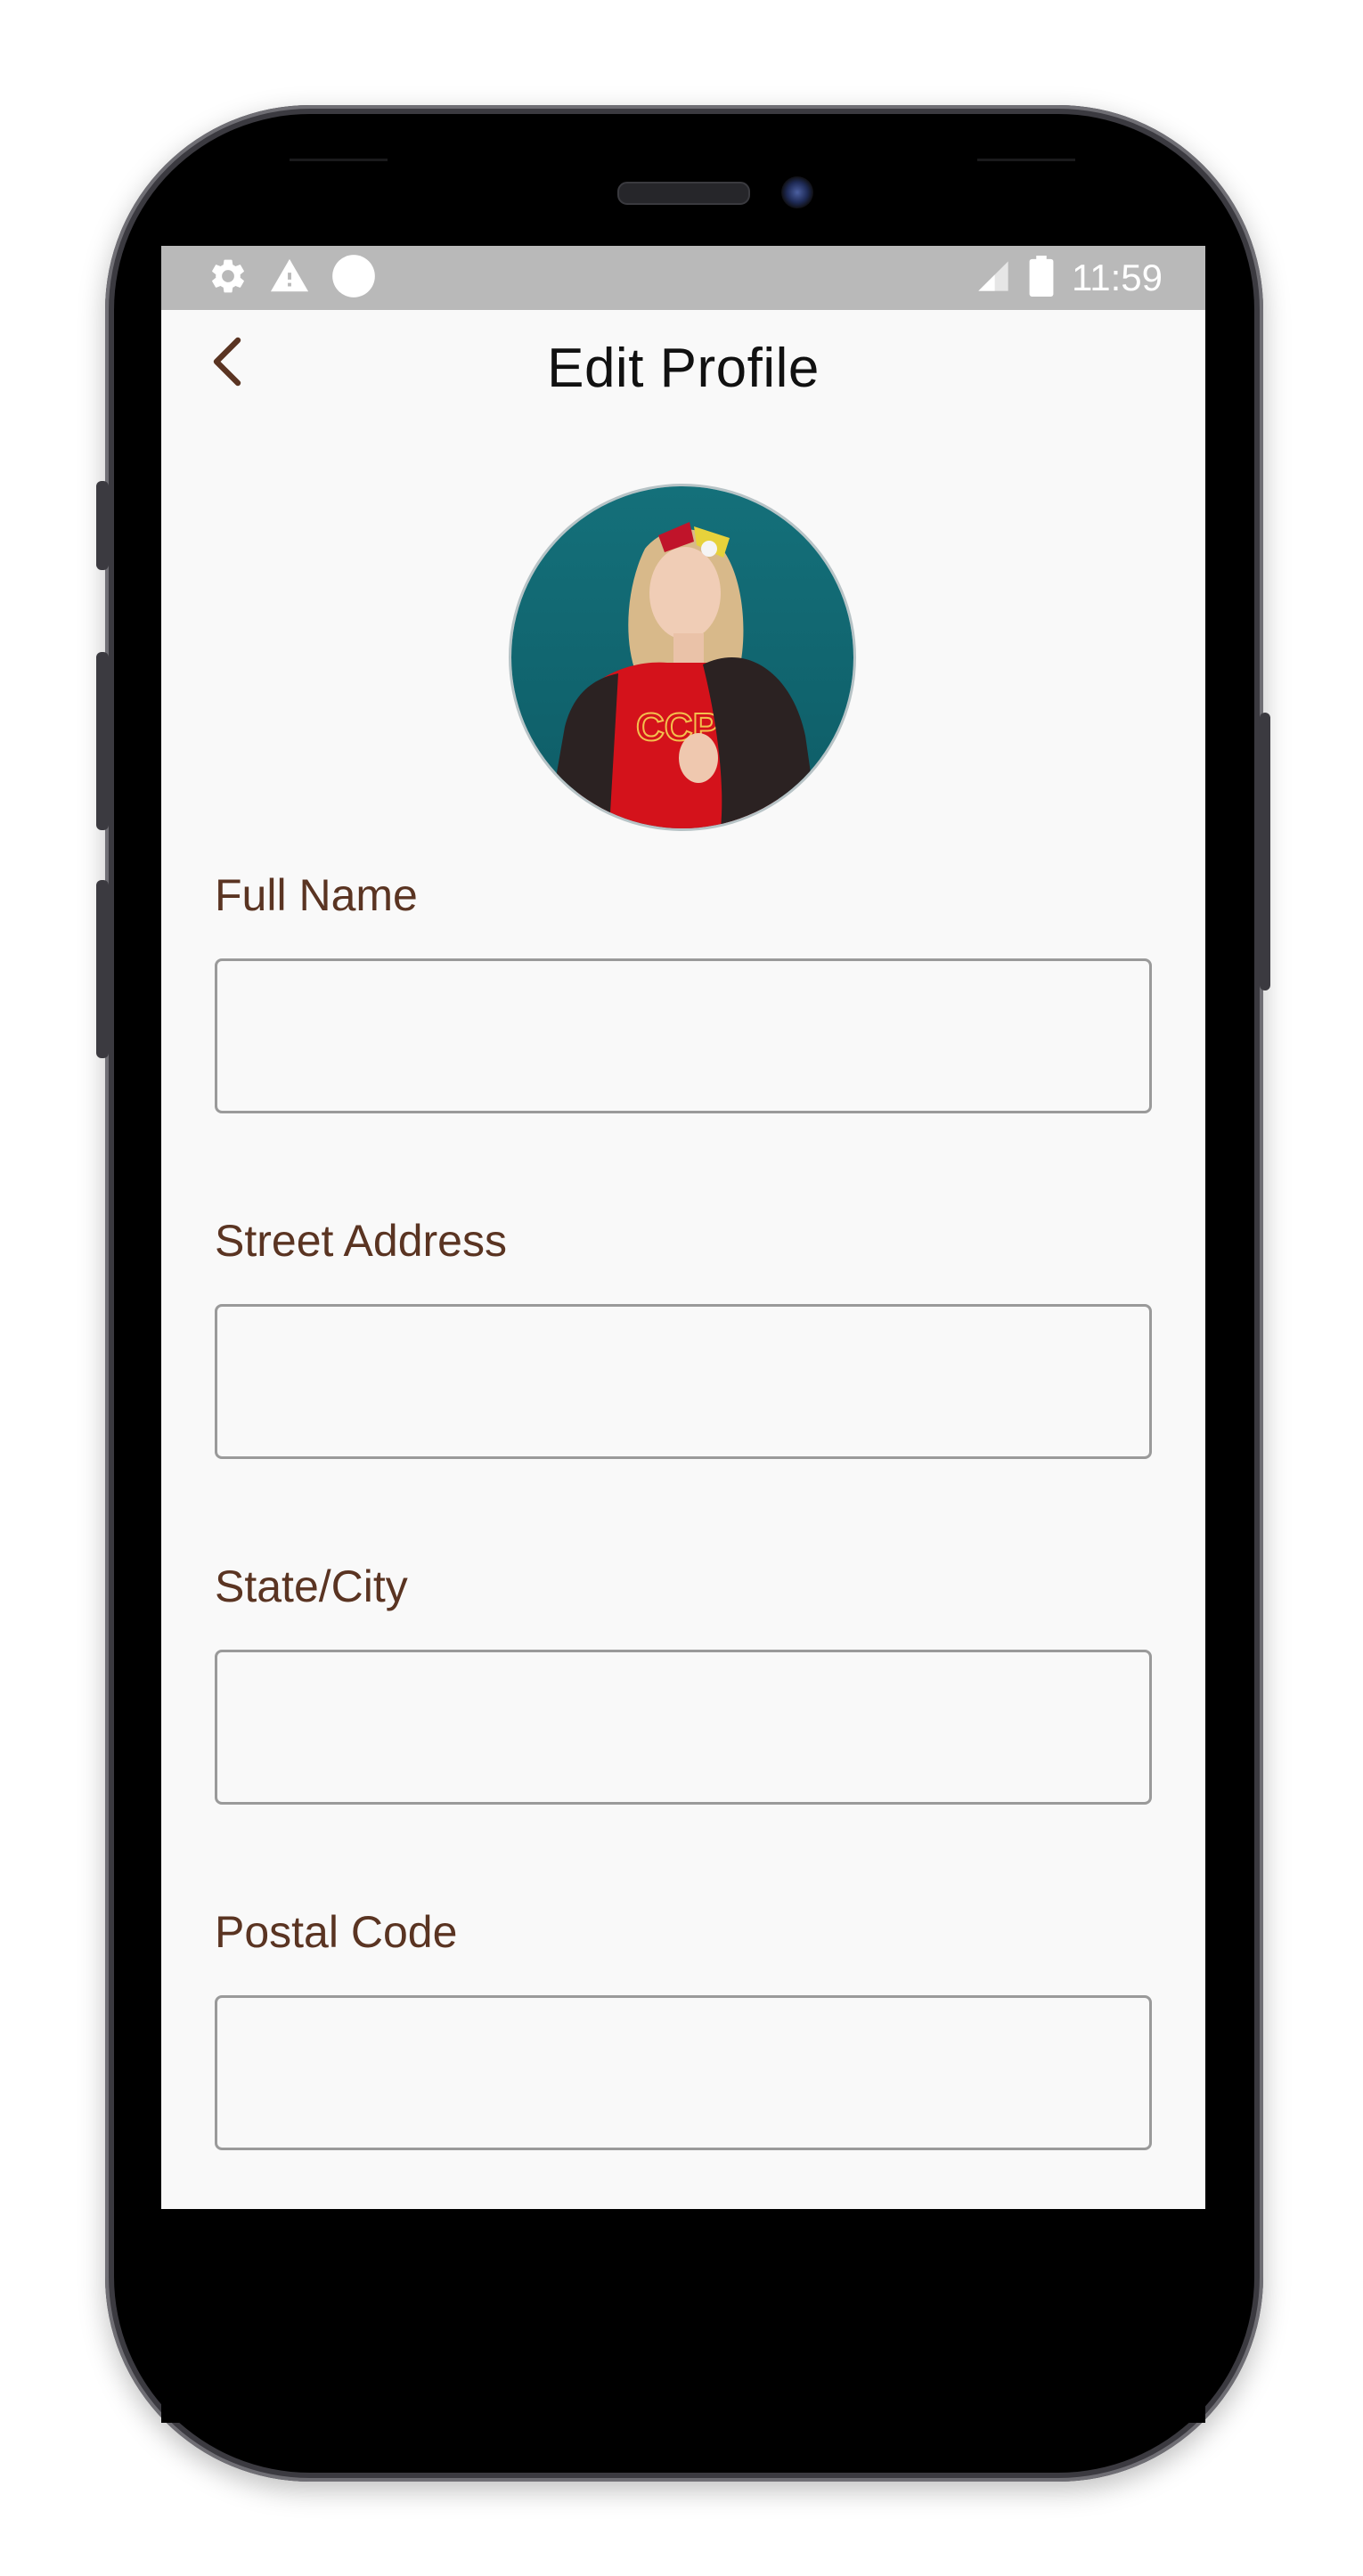  What do you see at coordinates (683, 278) in the screenshot?
I see `status-bar: 11:59` at bounding box center [683, 278].